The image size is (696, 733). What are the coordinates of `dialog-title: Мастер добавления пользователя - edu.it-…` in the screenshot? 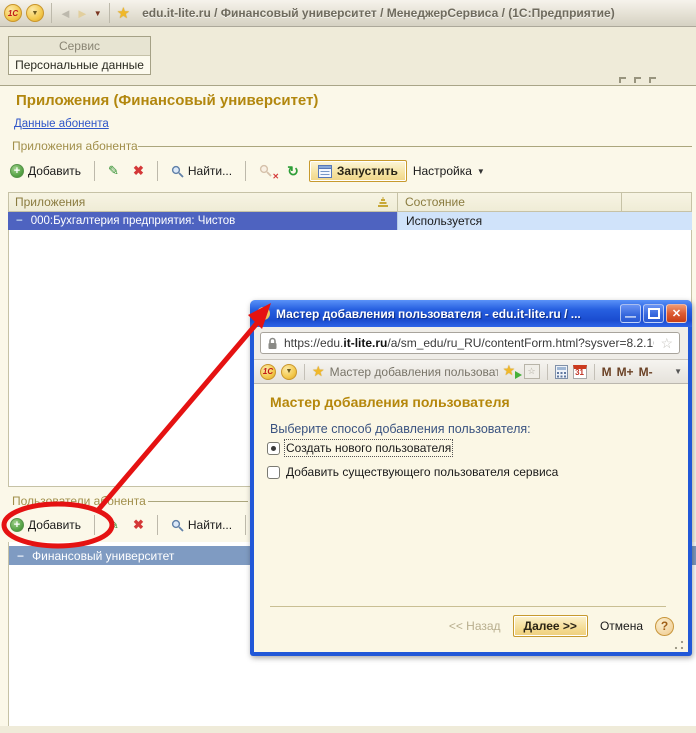 It's located at (428, 313).